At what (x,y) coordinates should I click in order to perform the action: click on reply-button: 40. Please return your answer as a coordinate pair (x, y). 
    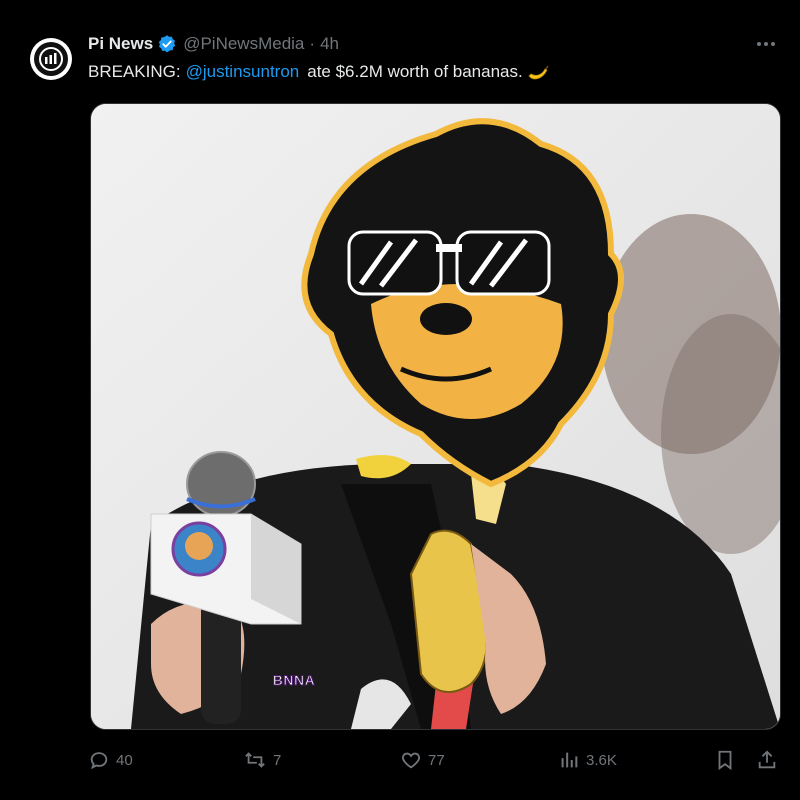
    Looking at the image, I should click on (110, 760).